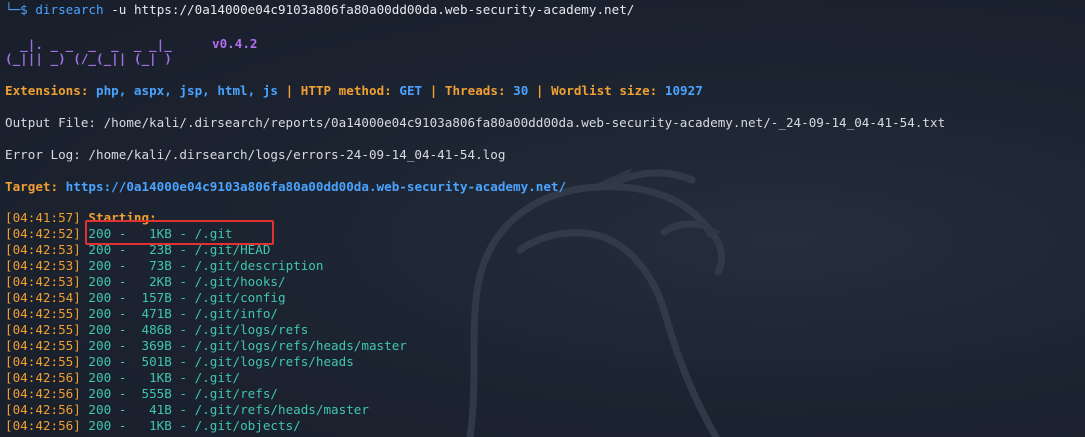  I want to click on result-path: /.git/logs/refs/heads/master, so click(300, 345).